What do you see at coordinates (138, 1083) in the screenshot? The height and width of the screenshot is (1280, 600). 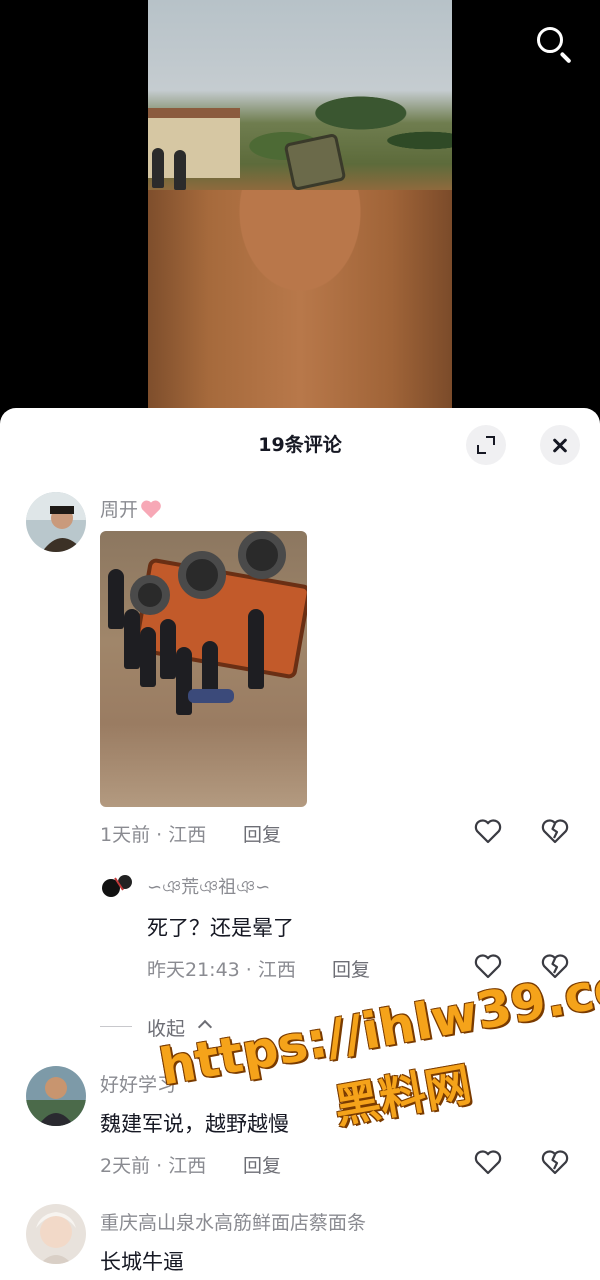 I see `comment-username: 好好学习` at bounding box center [138, 1083].